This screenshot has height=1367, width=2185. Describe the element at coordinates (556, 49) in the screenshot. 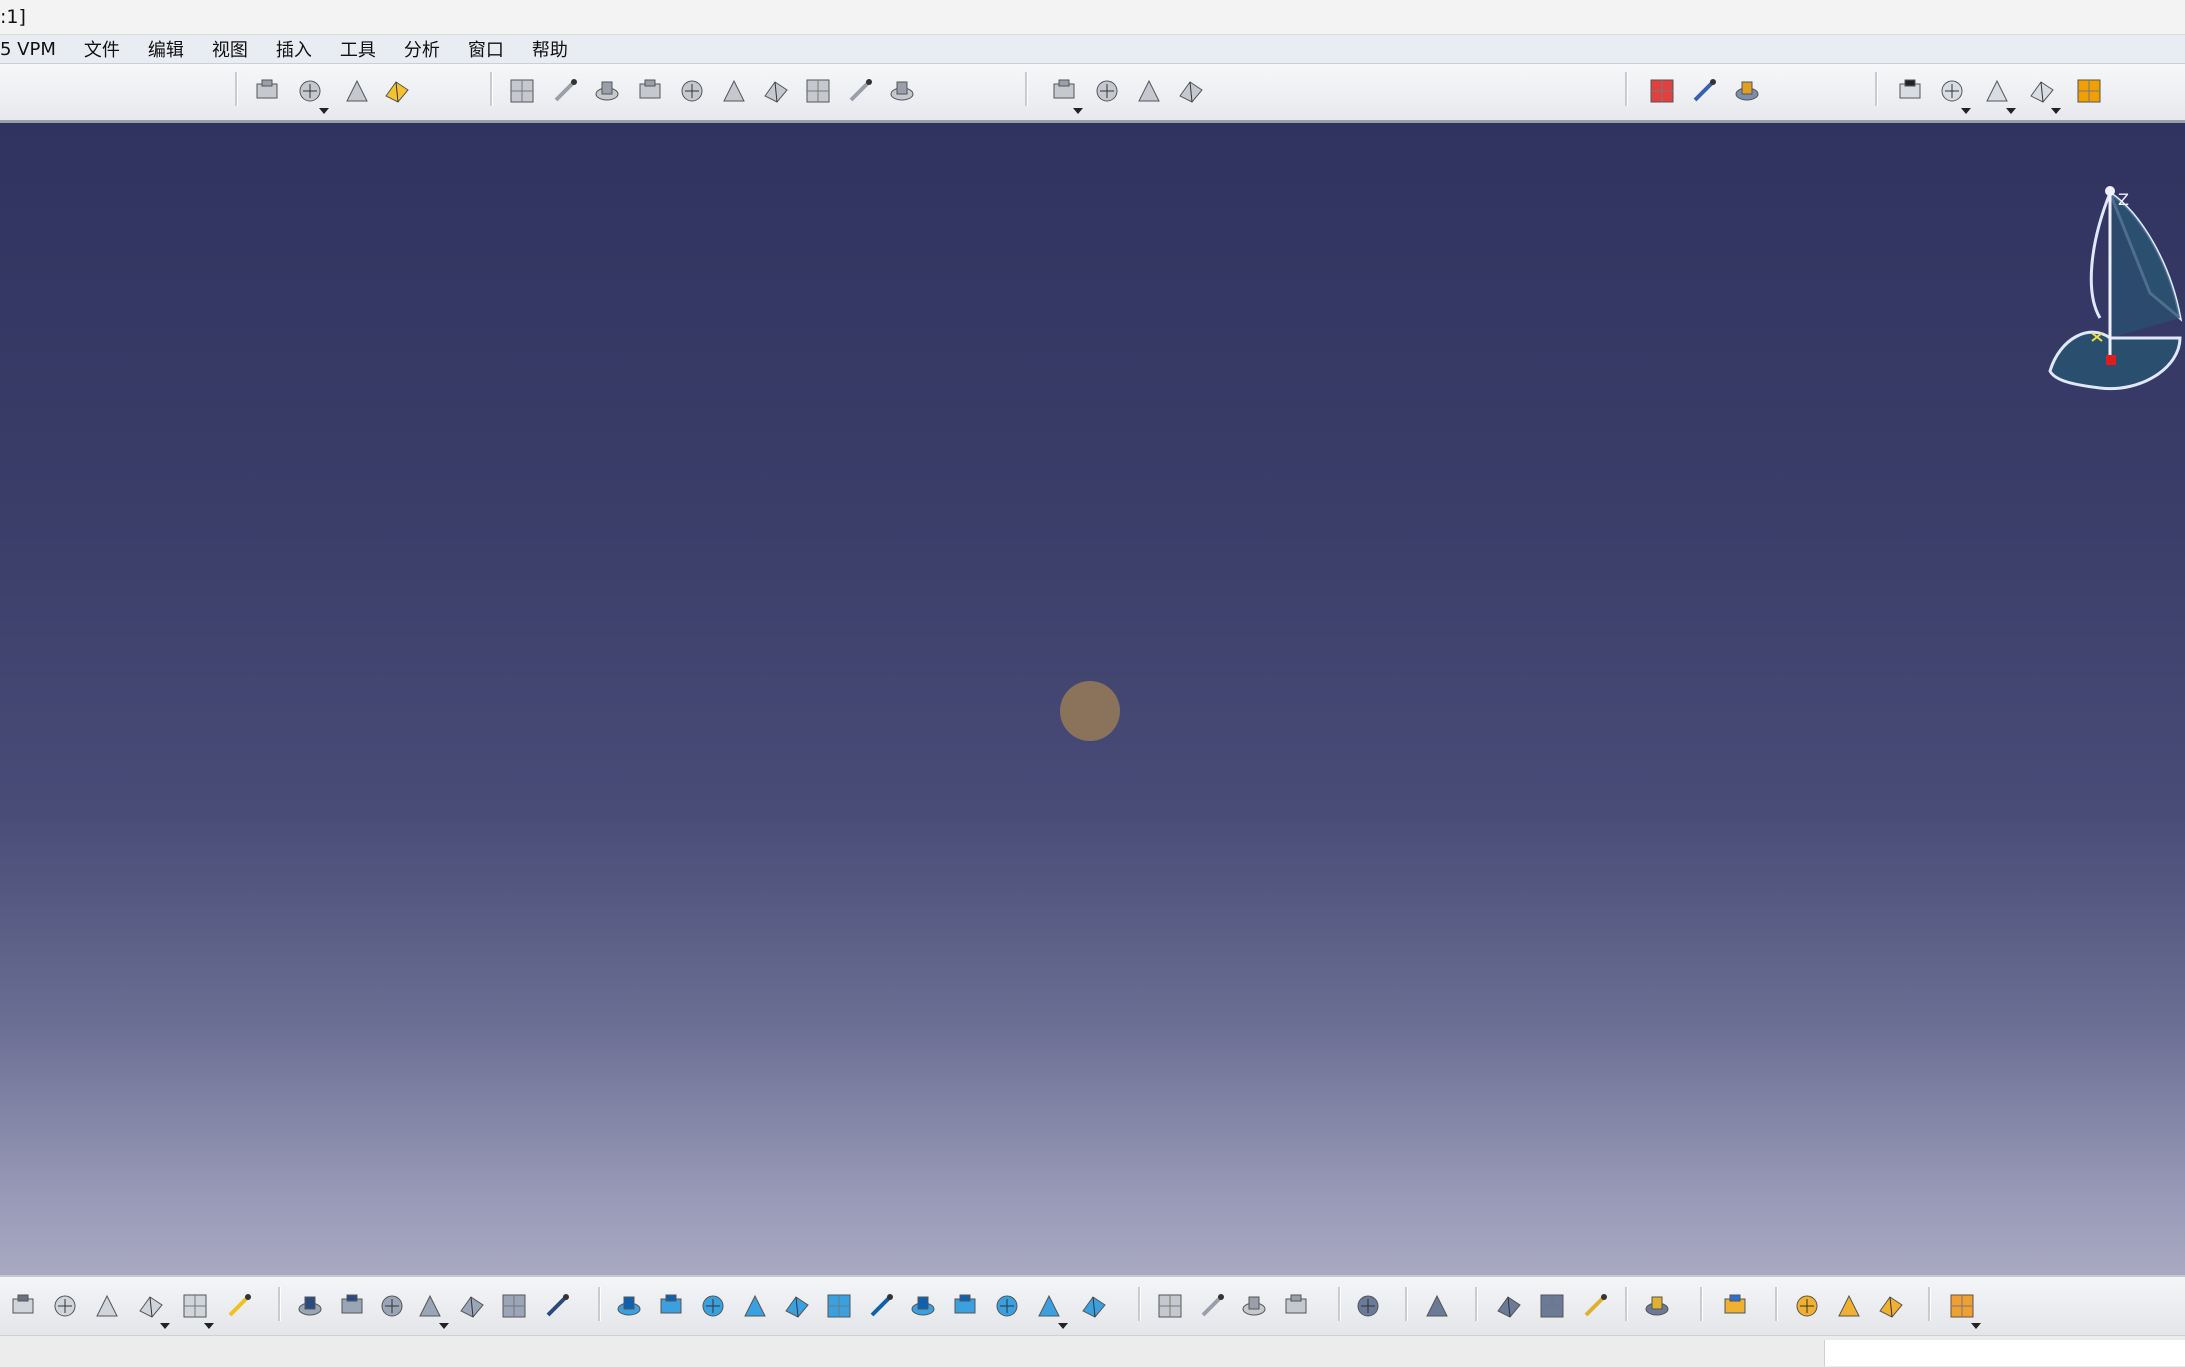

I see `menu-help: 帮助` at that location.